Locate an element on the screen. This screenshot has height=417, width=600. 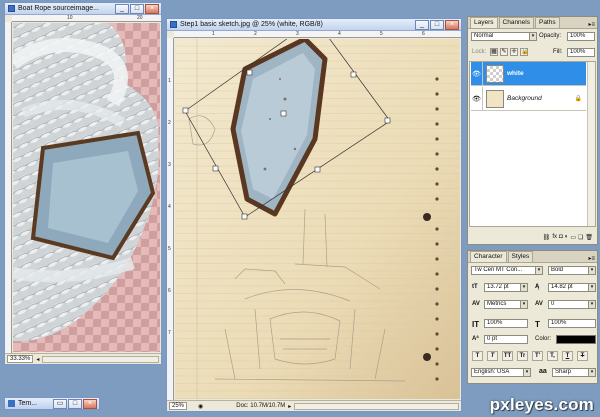
vertical-scale-input: 100% is located at coordinates (506, 323).